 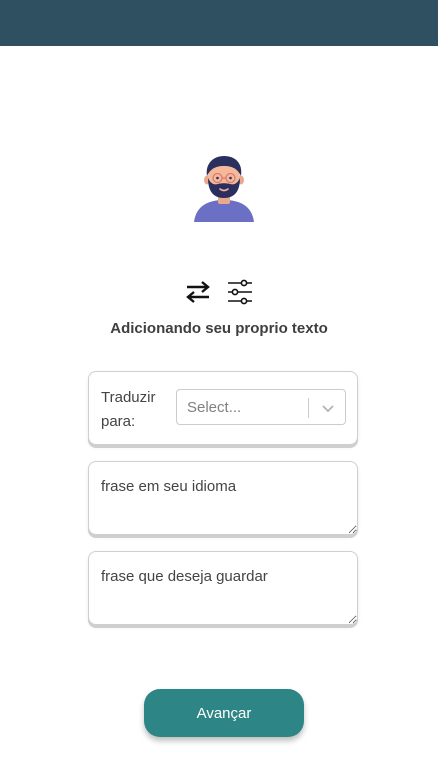 What do you see at coordinates (224, 189) in the screenshot?
I see `user-avatar` at bounding box center [224, 189].